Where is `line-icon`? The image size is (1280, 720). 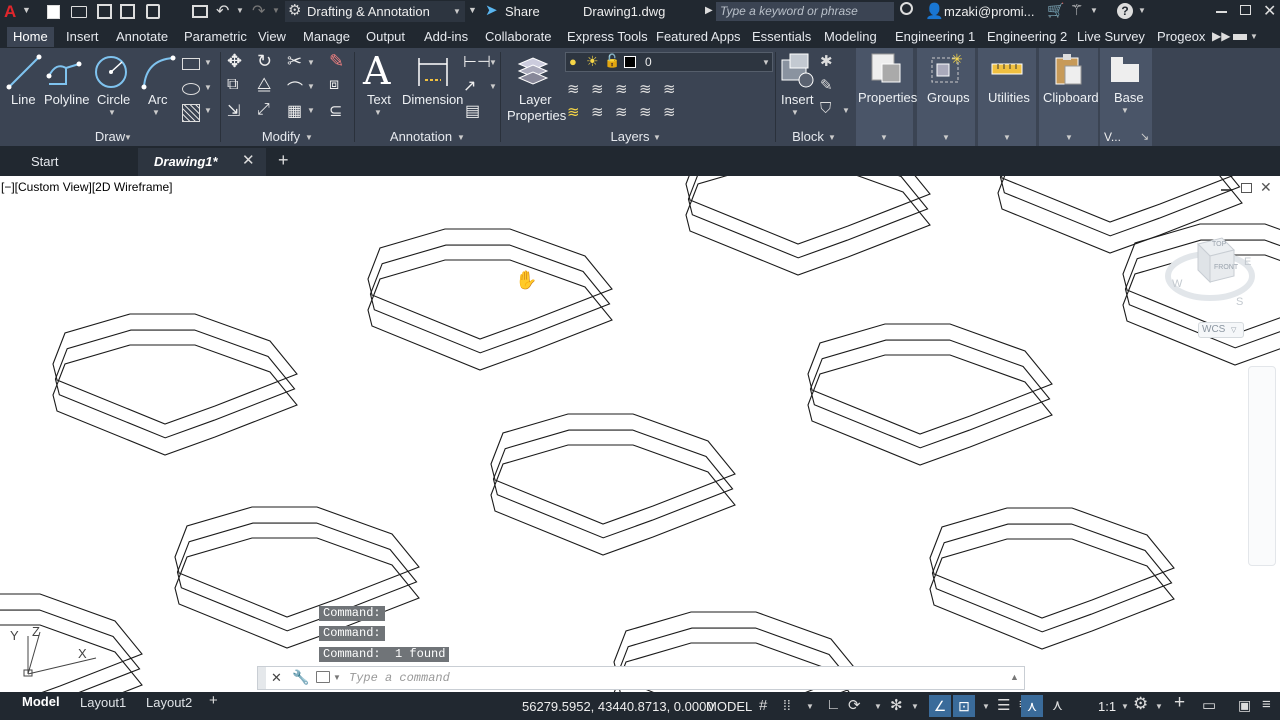
line-icon is located at coordinates (24, 72).